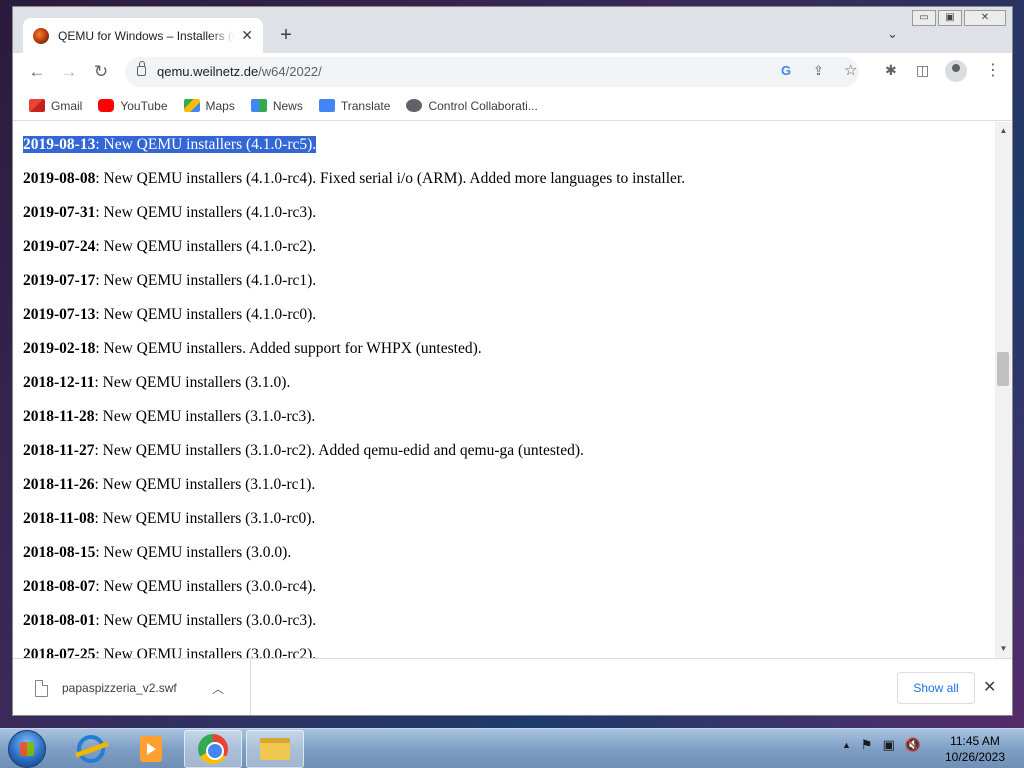 This screenshot has width=1024, height=768. What do you see at coordinates (141, 68) in the screenshot?
I see `lock-icon` at bounding box center [141, 68].